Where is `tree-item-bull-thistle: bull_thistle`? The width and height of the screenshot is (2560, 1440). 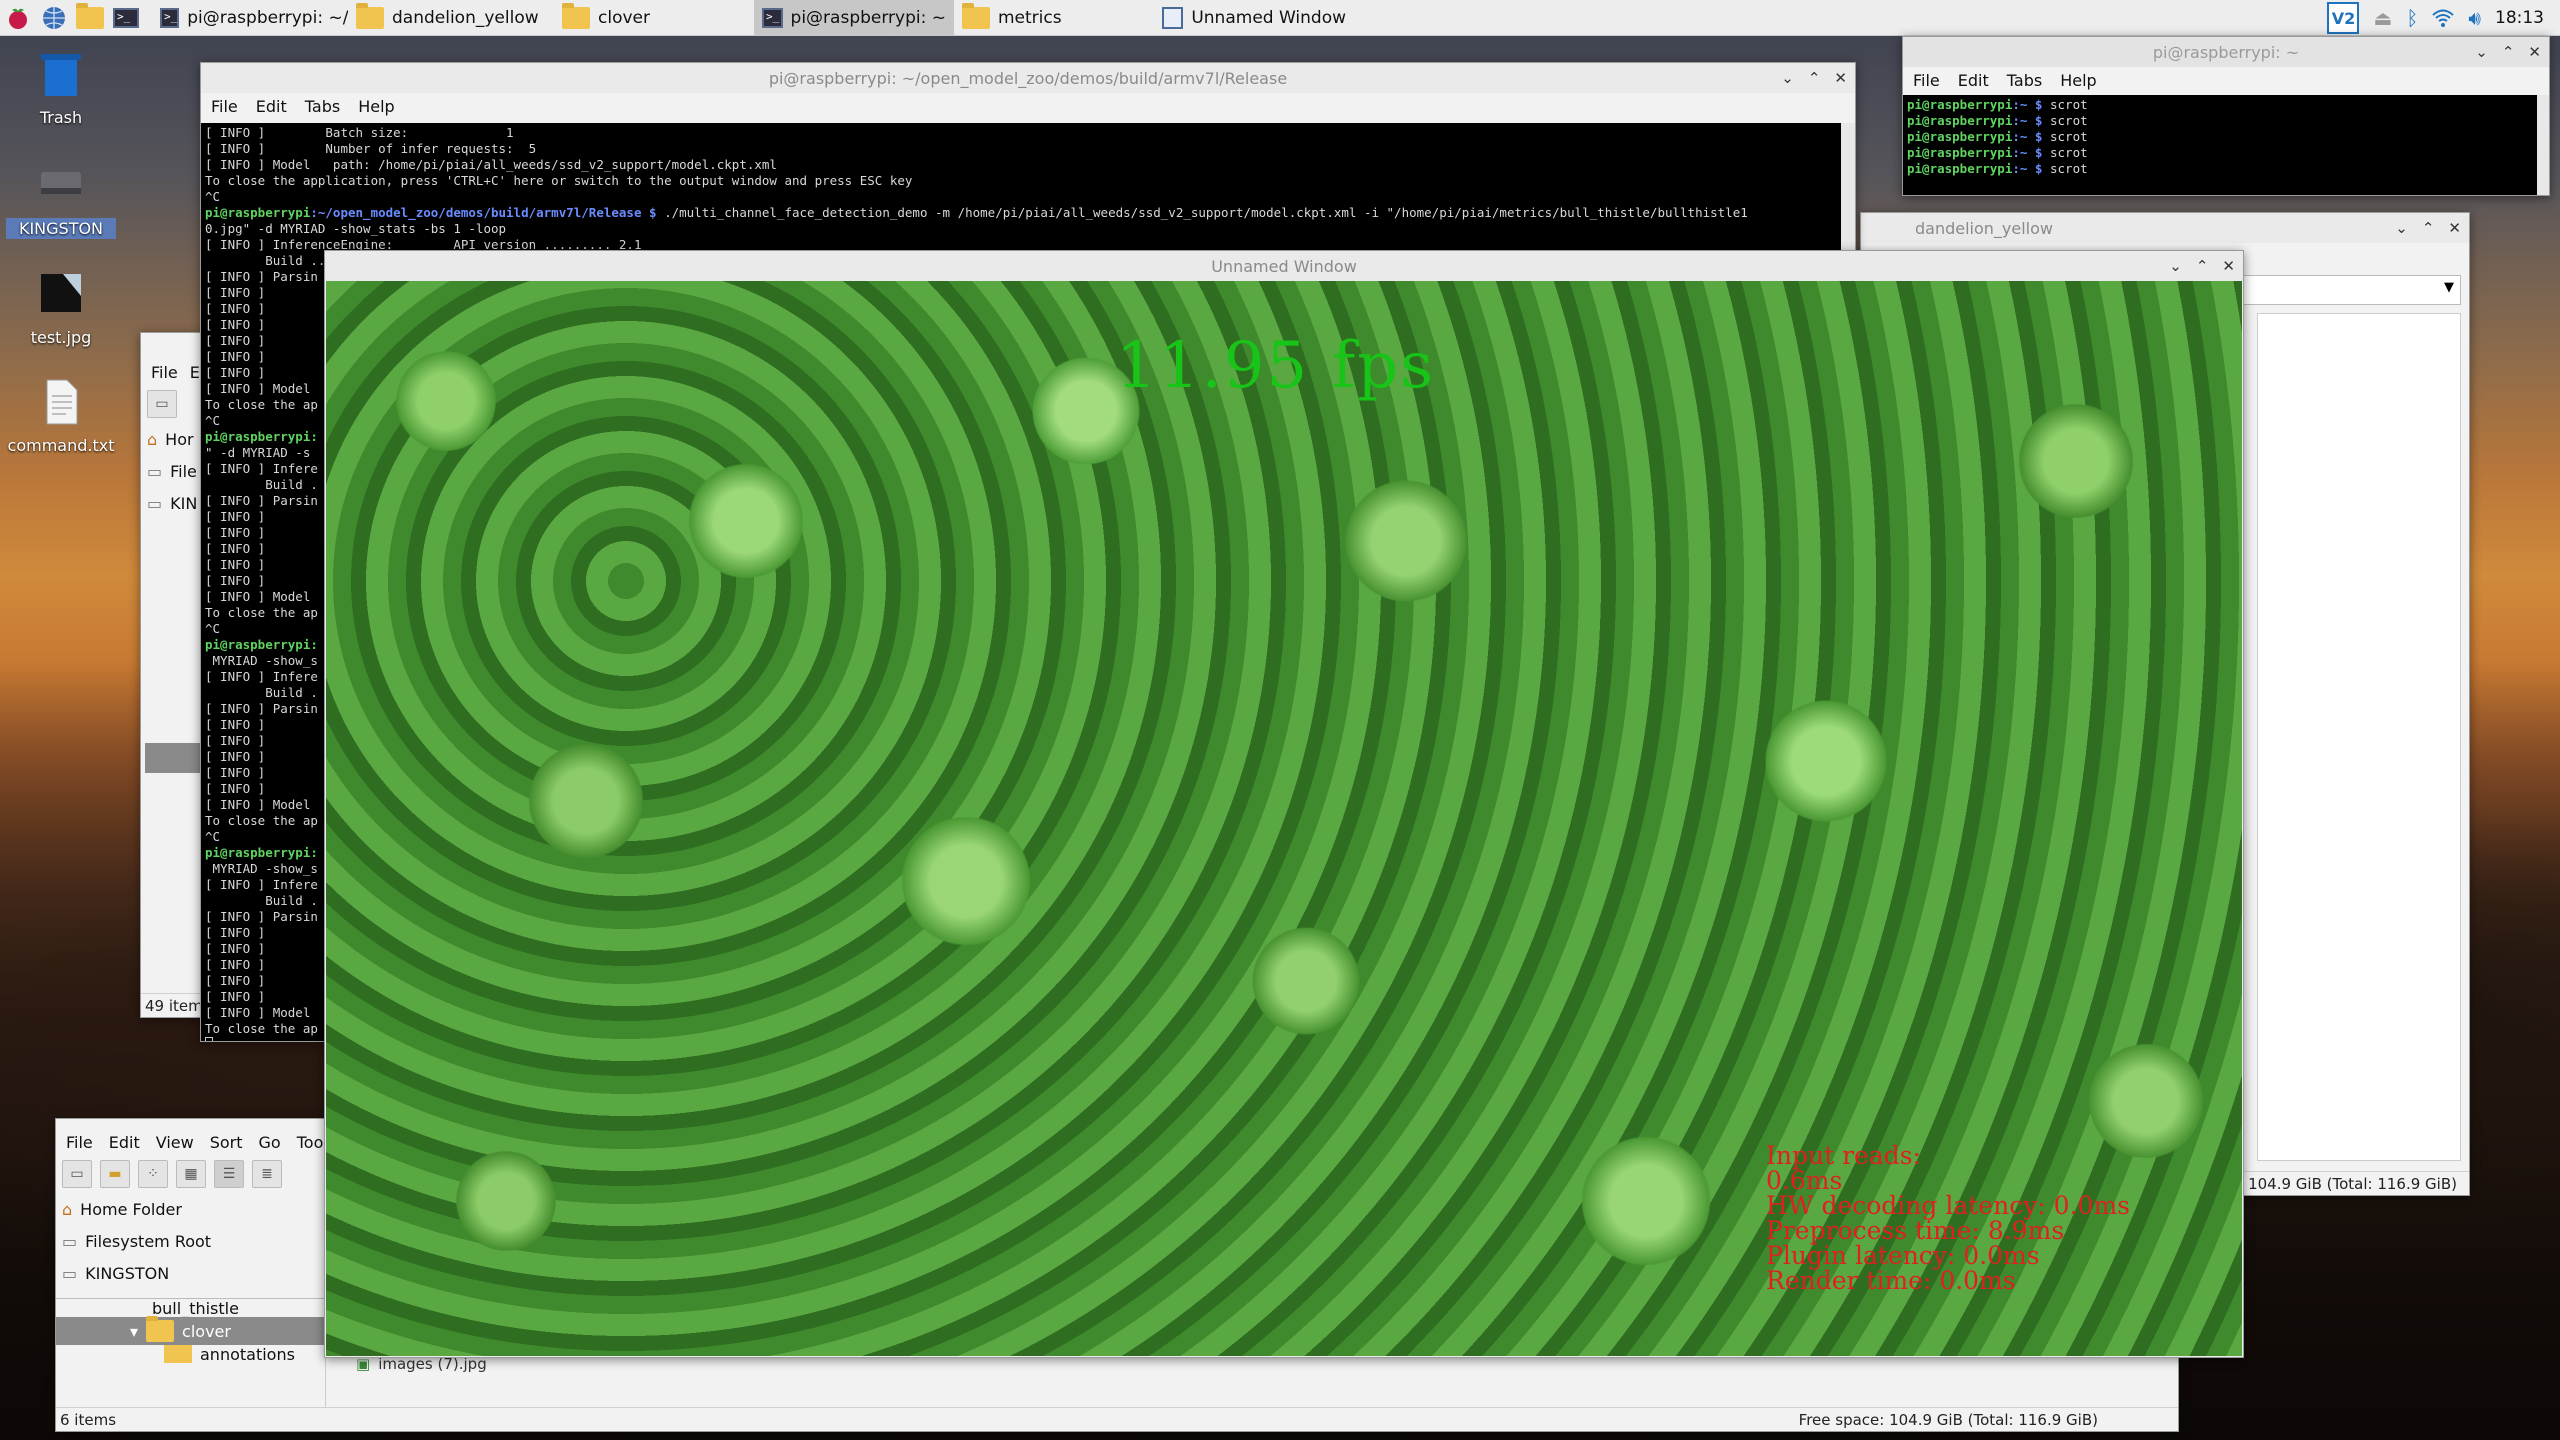 tree-item-bull-thistle: bull_thistle is located at coordinates (190, 1308).